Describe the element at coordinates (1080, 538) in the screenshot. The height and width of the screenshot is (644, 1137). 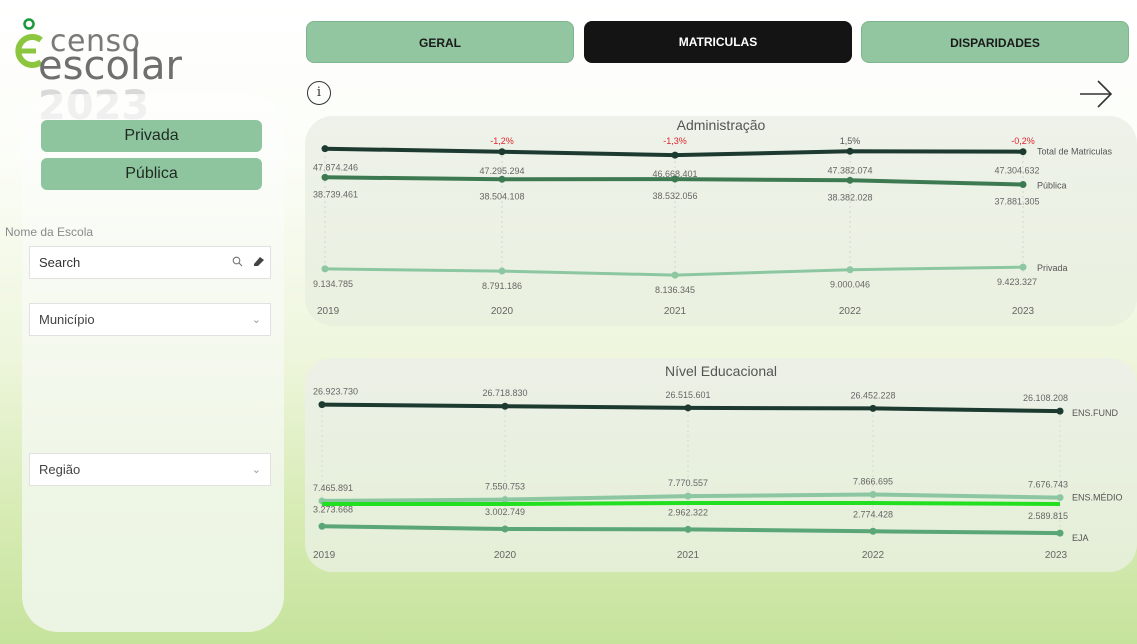
I see `series-legend-label: EJA` at that location.